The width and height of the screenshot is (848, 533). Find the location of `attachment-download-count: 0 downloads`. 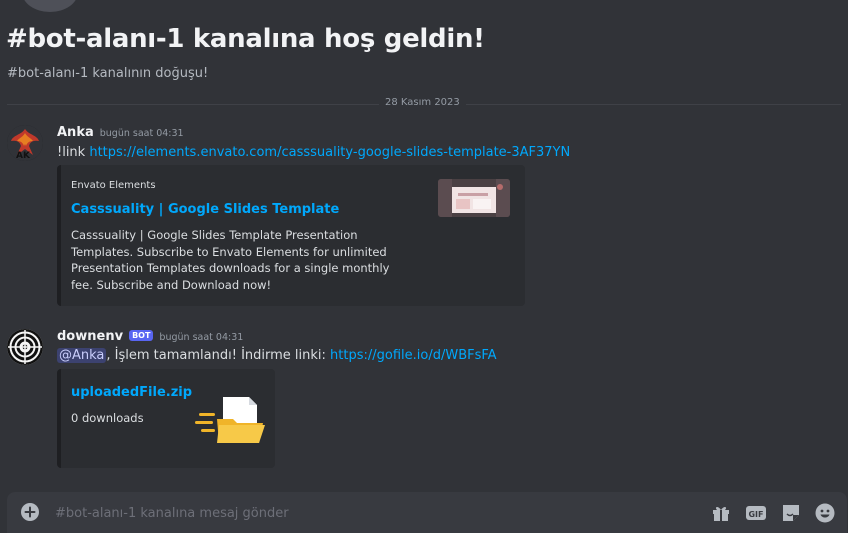

attachment-download-count: 0 downloads is located at coordinates (107, 418).